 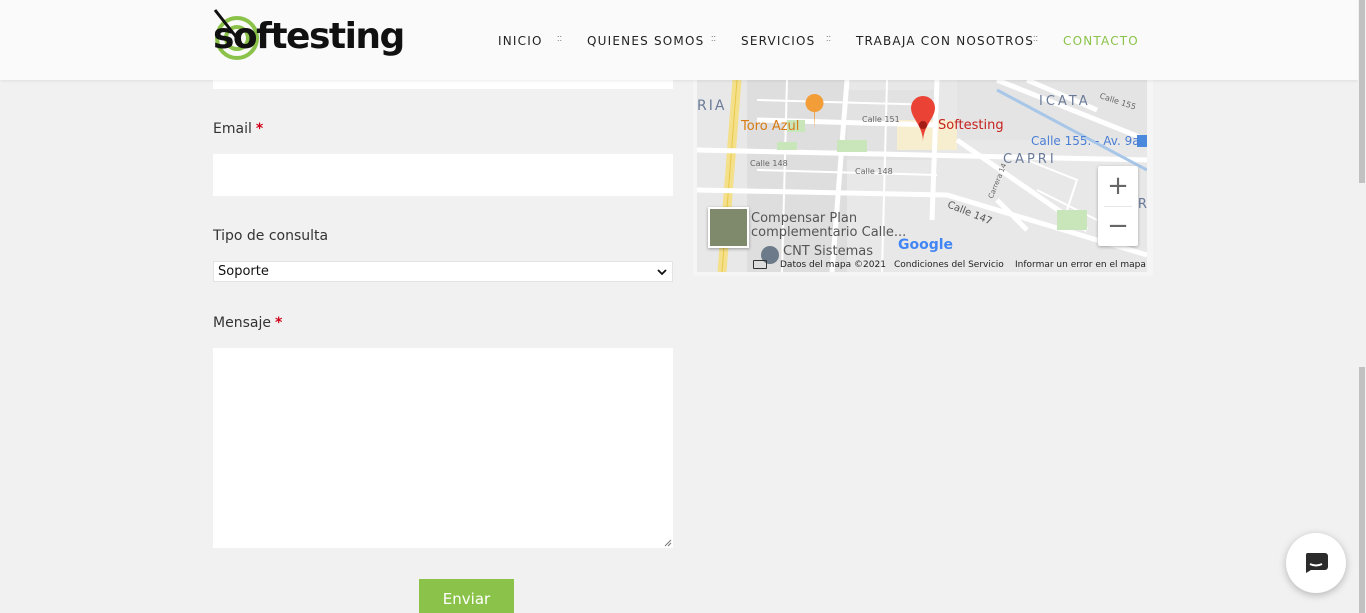 What do you see at coordinates (443, 271) in the screenshot?
I see `tipo-consulta-select: Soporte` at bounding box center [443, 271].